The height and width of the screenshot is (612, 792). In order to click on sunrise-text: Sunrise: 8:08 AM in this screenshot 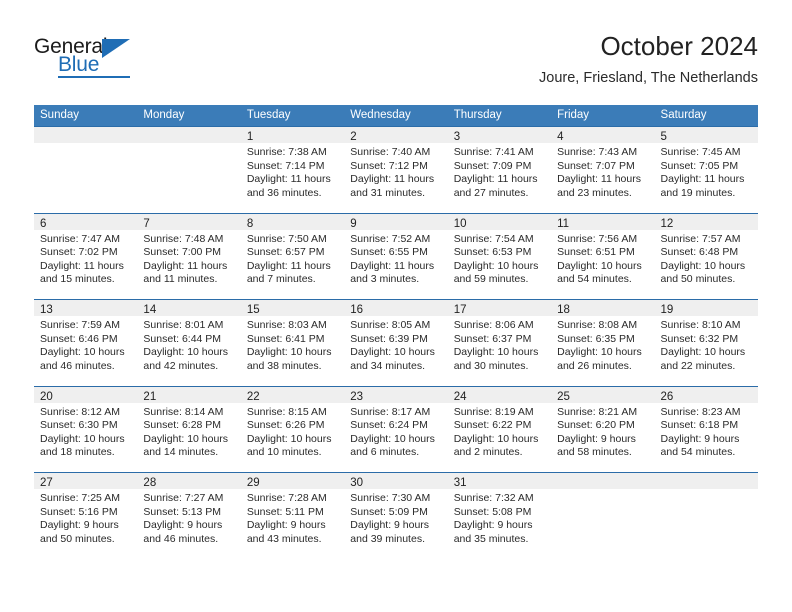, I will do `click(597, 325)`.